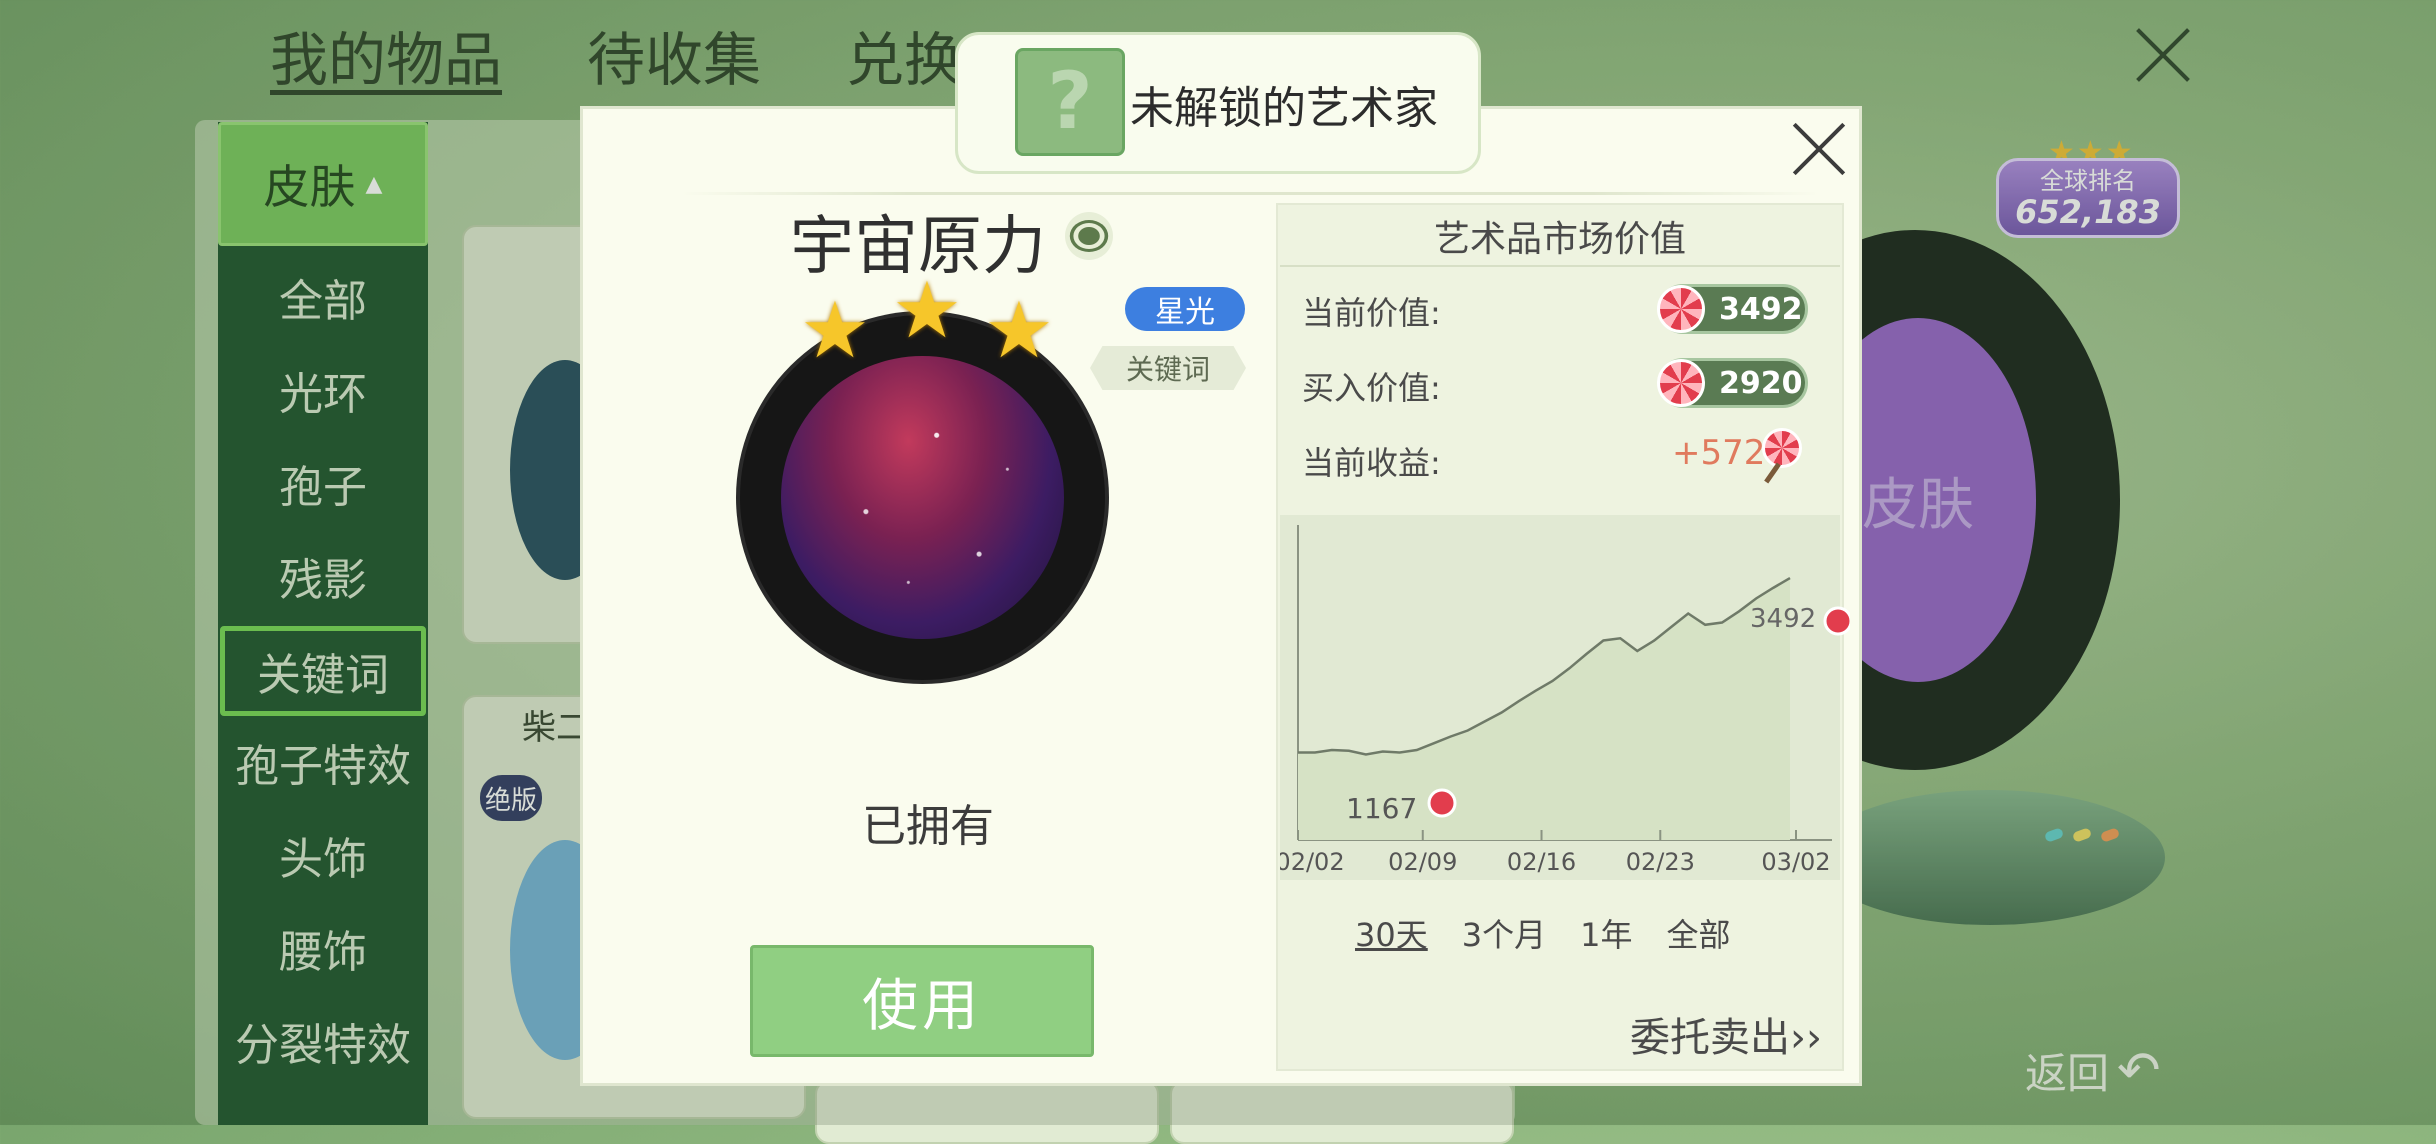 The image size is (2436, 1144). What do you see at coordinates (1795, 862) in the screenshot?
I see `chart-x-tick-label: 03/02` at bounding box center [1795, 862].